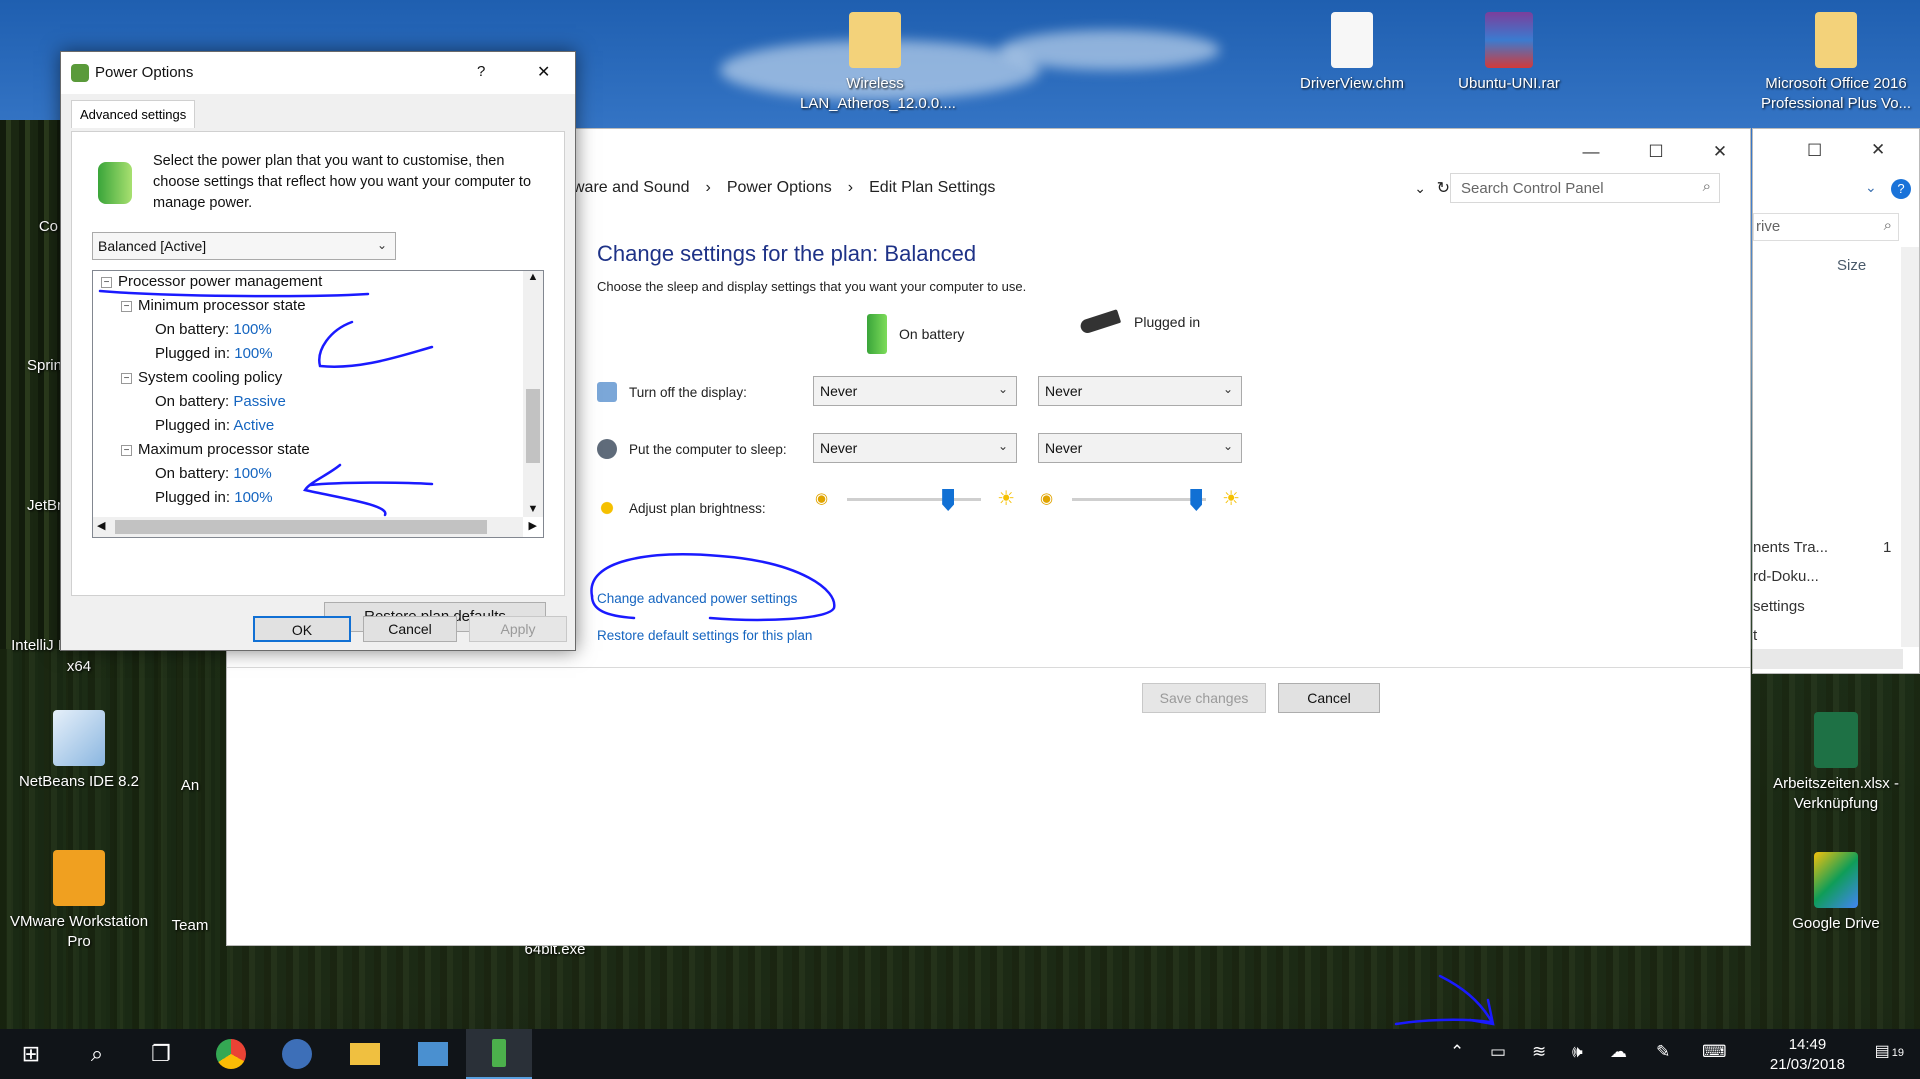 This screenshot has height=1079, width=1920. Describe the element at coordinates (1889, 1051) in the screenshot. I see `notification-center-icon: ▤ 19` at that location.